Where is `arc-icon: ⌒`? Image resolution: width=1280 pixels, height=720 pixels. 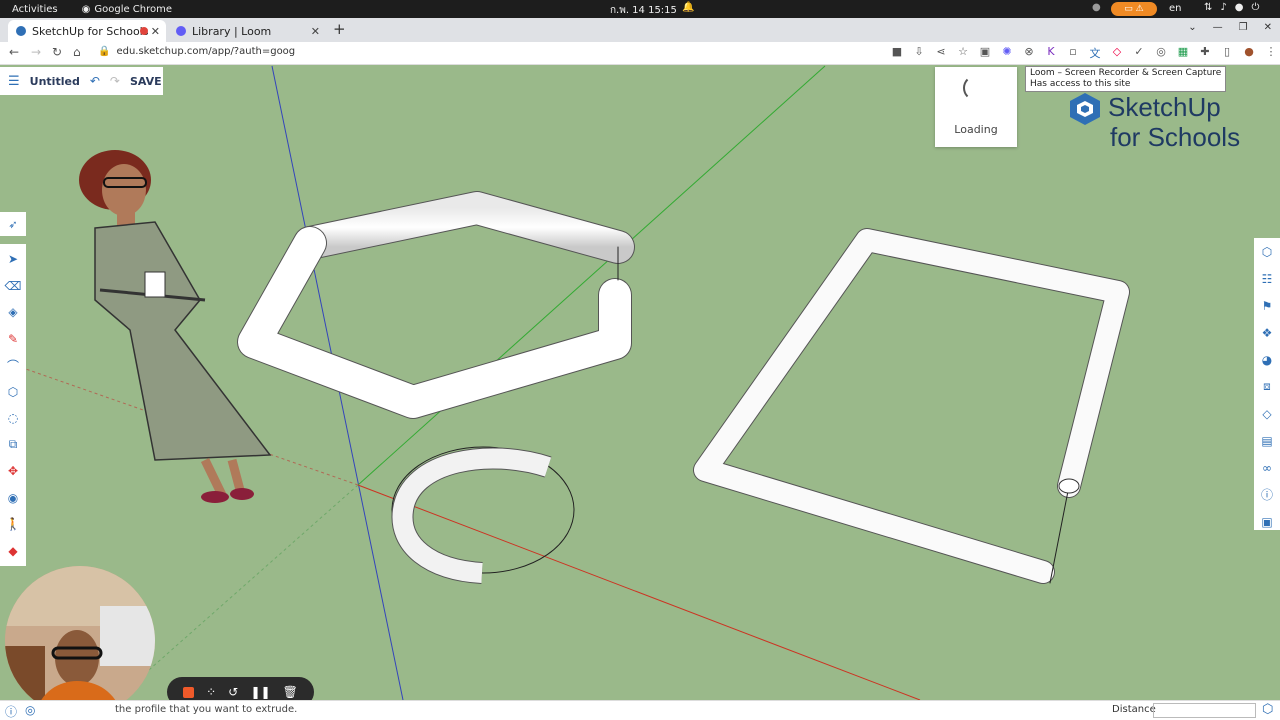 arc-icon: ⌒ is located at coordinates (13, 365).